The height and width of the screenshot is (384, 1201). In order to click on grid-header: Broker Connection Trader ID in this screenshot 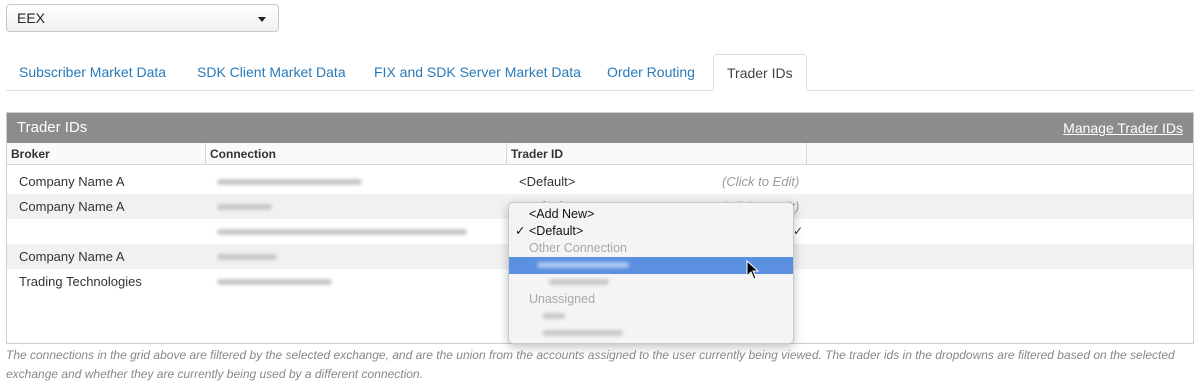, I will do `click(600, 154)`.